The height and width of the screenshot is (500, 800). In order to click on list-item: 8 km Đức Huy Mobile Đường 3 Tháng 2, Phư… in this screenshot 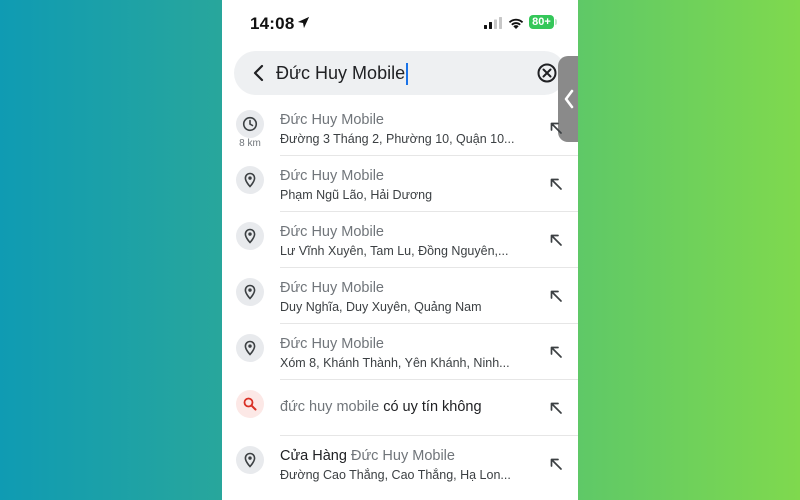, I will do `click(400, 128)`.